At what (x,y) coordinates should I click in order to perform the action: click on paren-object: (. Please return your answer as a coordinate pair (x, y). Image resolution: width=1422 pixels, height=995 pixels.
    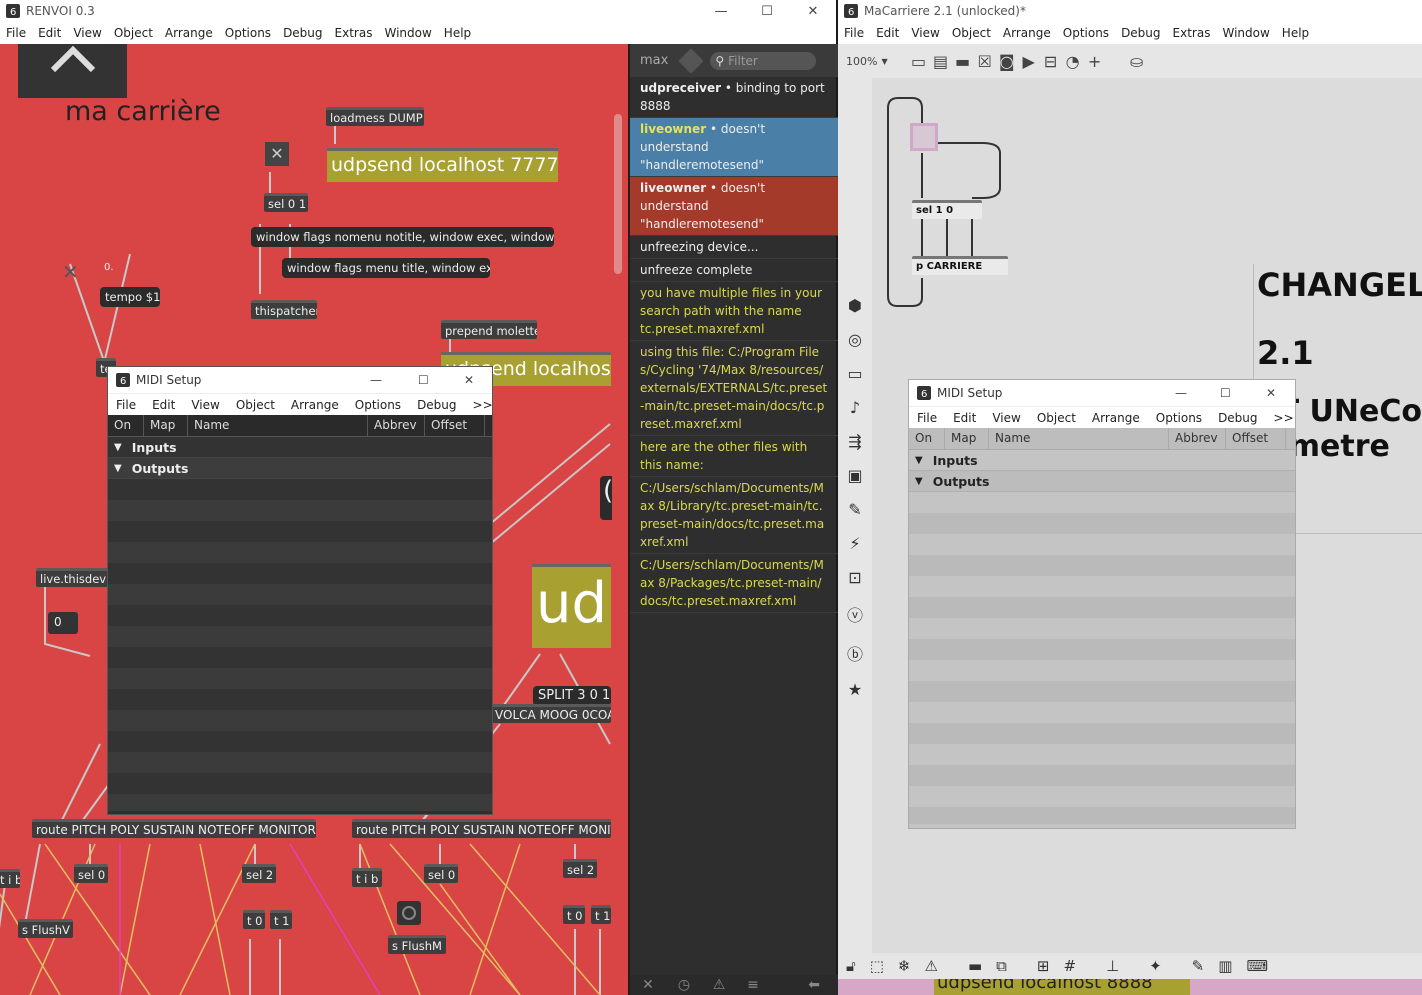
    Looking at the image, I should click on (606, 498).